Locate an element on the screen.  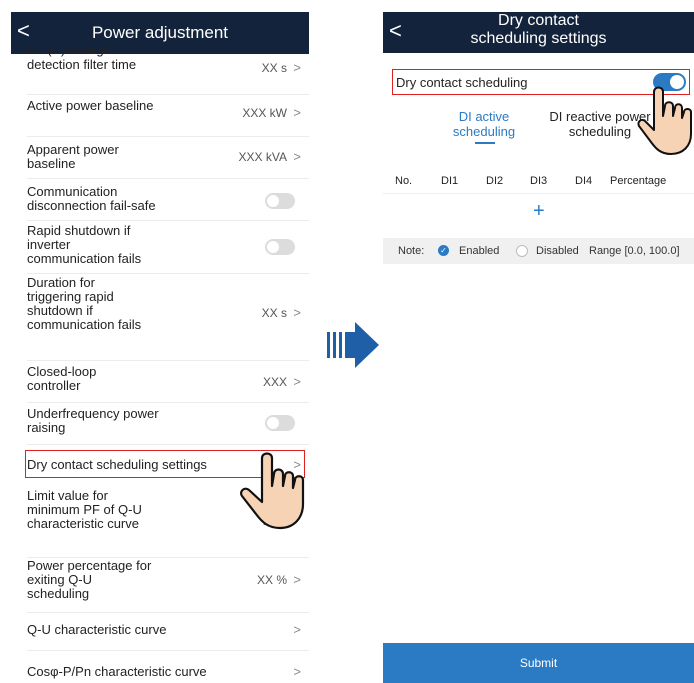
add-icon: + is located at coordinates (539, 211).